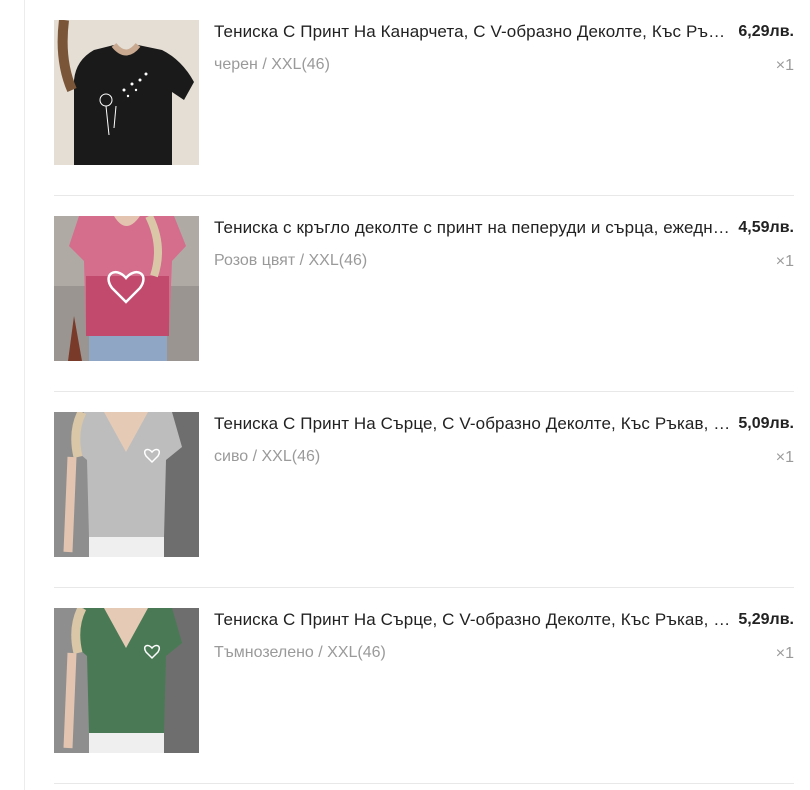  Describe the element at coordinates (272, 64) in the screenshot. I see `product-variant: черен / XXL(46)` at that location.